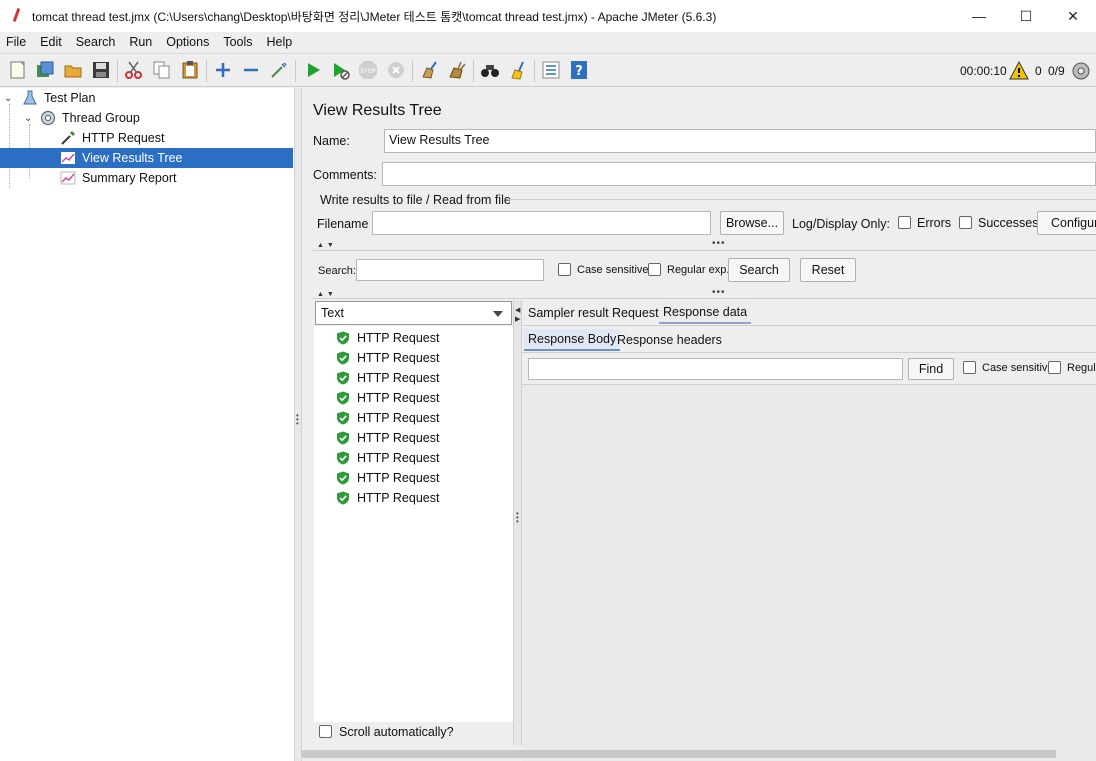 The height and width of the screenshot is (761, 1096). What do you see at coordinates (49, 98) in the screenshot?
I see `tree-item-test-plan: ⌄ Test Plan` at bounding box center [49, 98].